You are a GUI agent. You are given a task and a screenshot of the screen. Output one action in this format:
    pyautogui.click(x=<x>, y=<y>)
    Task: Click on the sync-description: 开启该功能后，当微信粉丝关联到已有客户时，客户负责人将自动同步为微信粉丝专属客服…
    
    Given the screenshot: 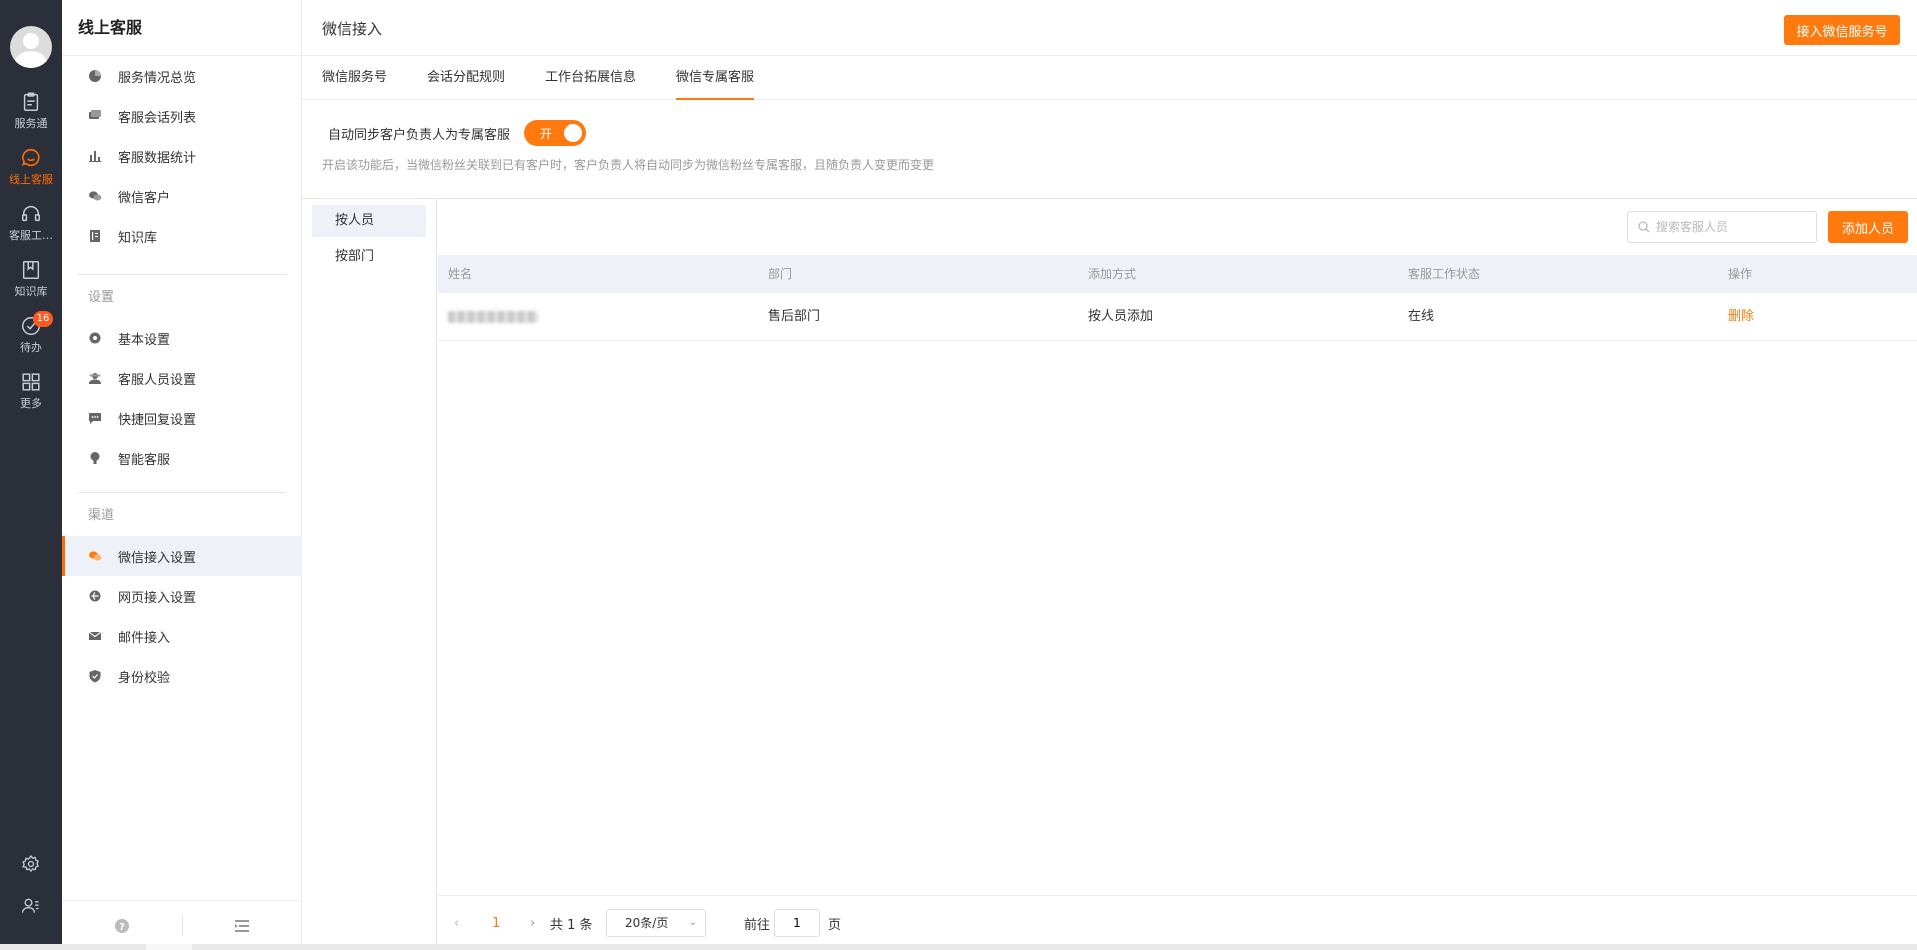 What is the action you would take?
    pyautogui.click(x=628, y=165)
    